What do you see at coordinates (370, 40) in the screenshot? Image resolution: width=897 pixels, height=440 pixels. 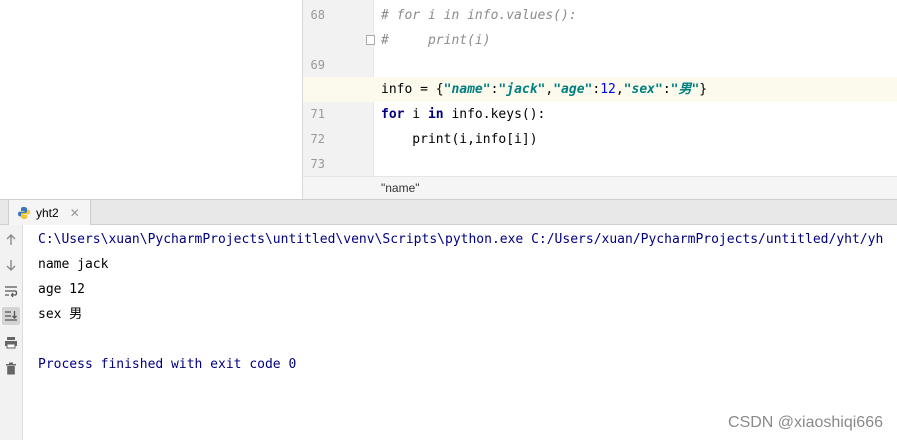 I see `fold-marker-icon` at bounding box center [370, 40].